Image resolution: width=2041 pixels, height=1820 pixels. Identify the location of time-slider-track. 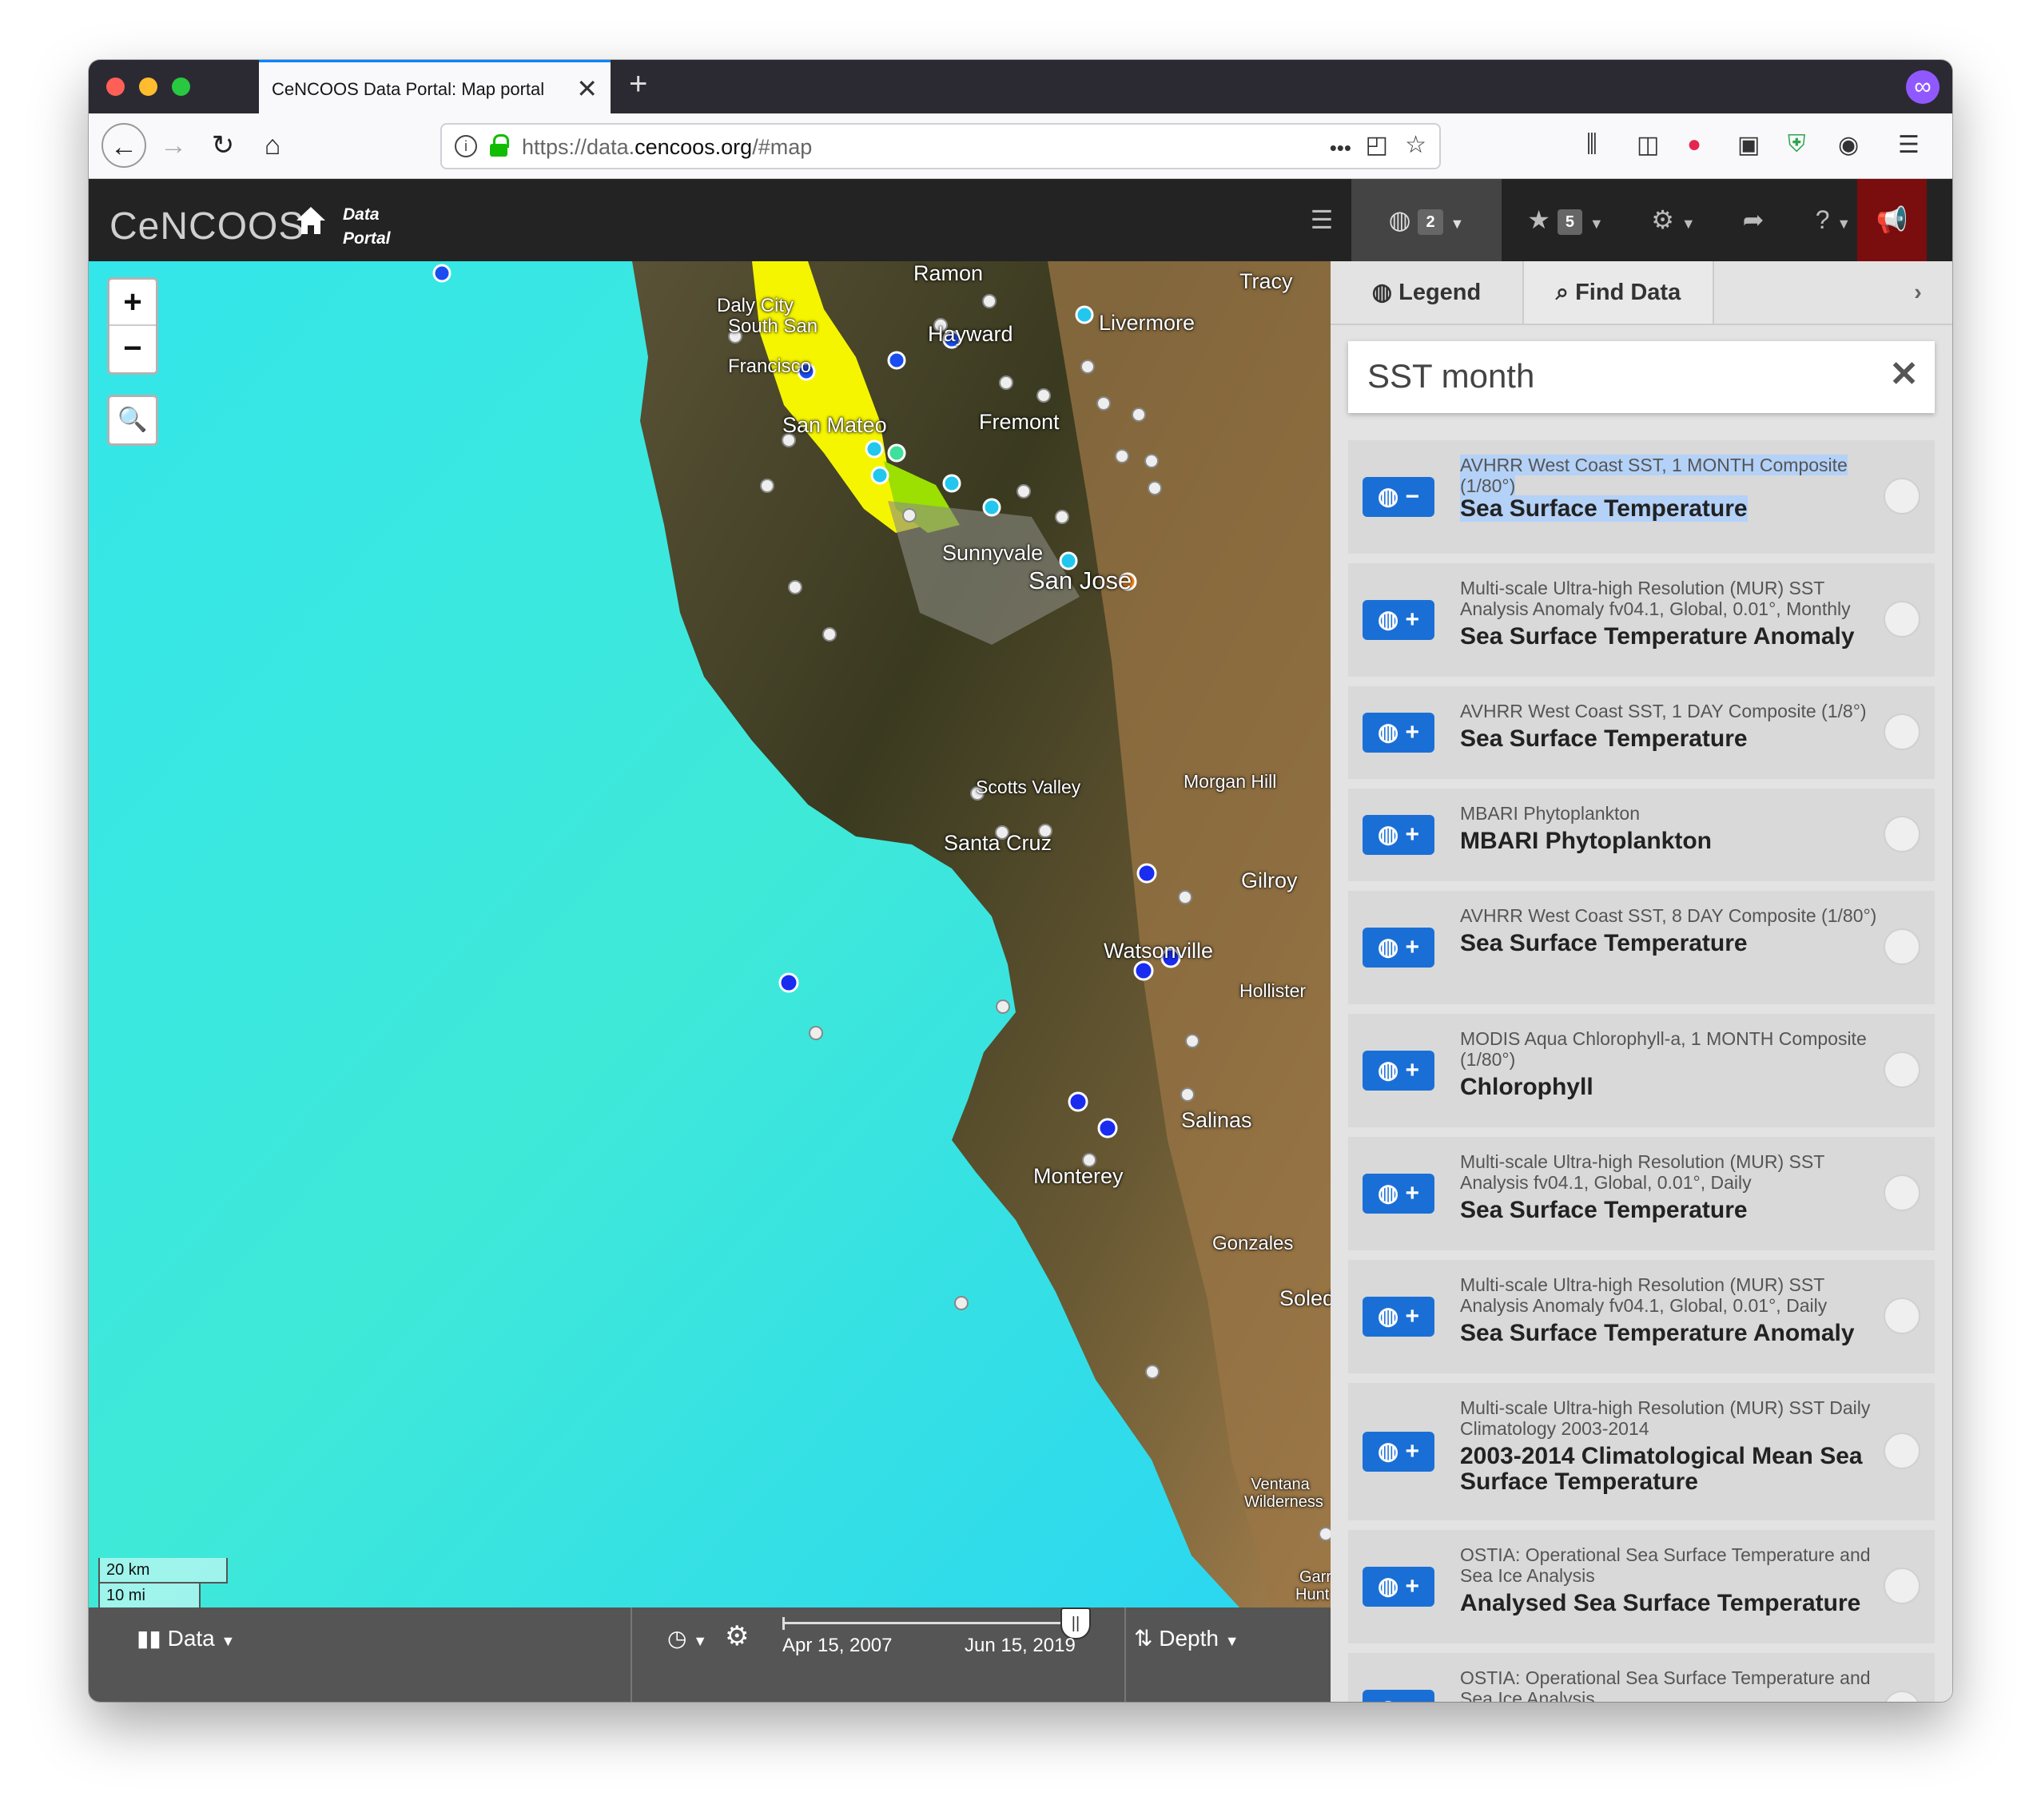
(930, 1623).